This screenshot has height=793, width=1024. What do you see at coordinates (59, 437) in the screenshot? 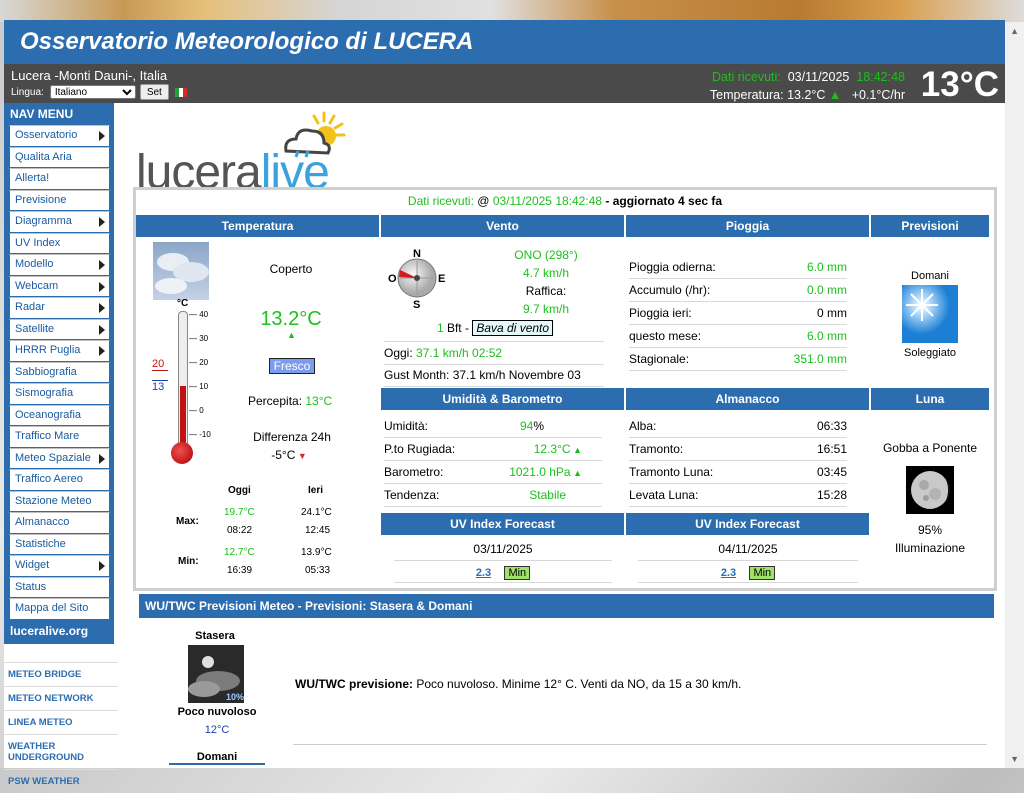
I see `nav-item-traffico-mare: Traffico Mare` at bounding box center [59, 437].